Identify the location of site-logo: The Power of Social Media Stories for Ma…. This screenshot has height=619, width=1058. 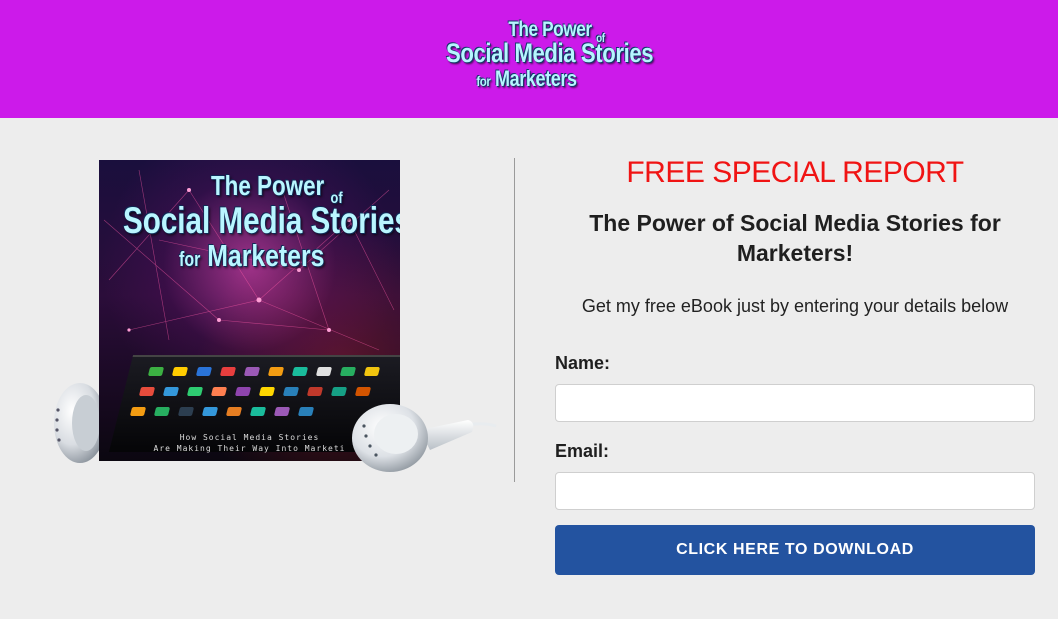
(550, 54).